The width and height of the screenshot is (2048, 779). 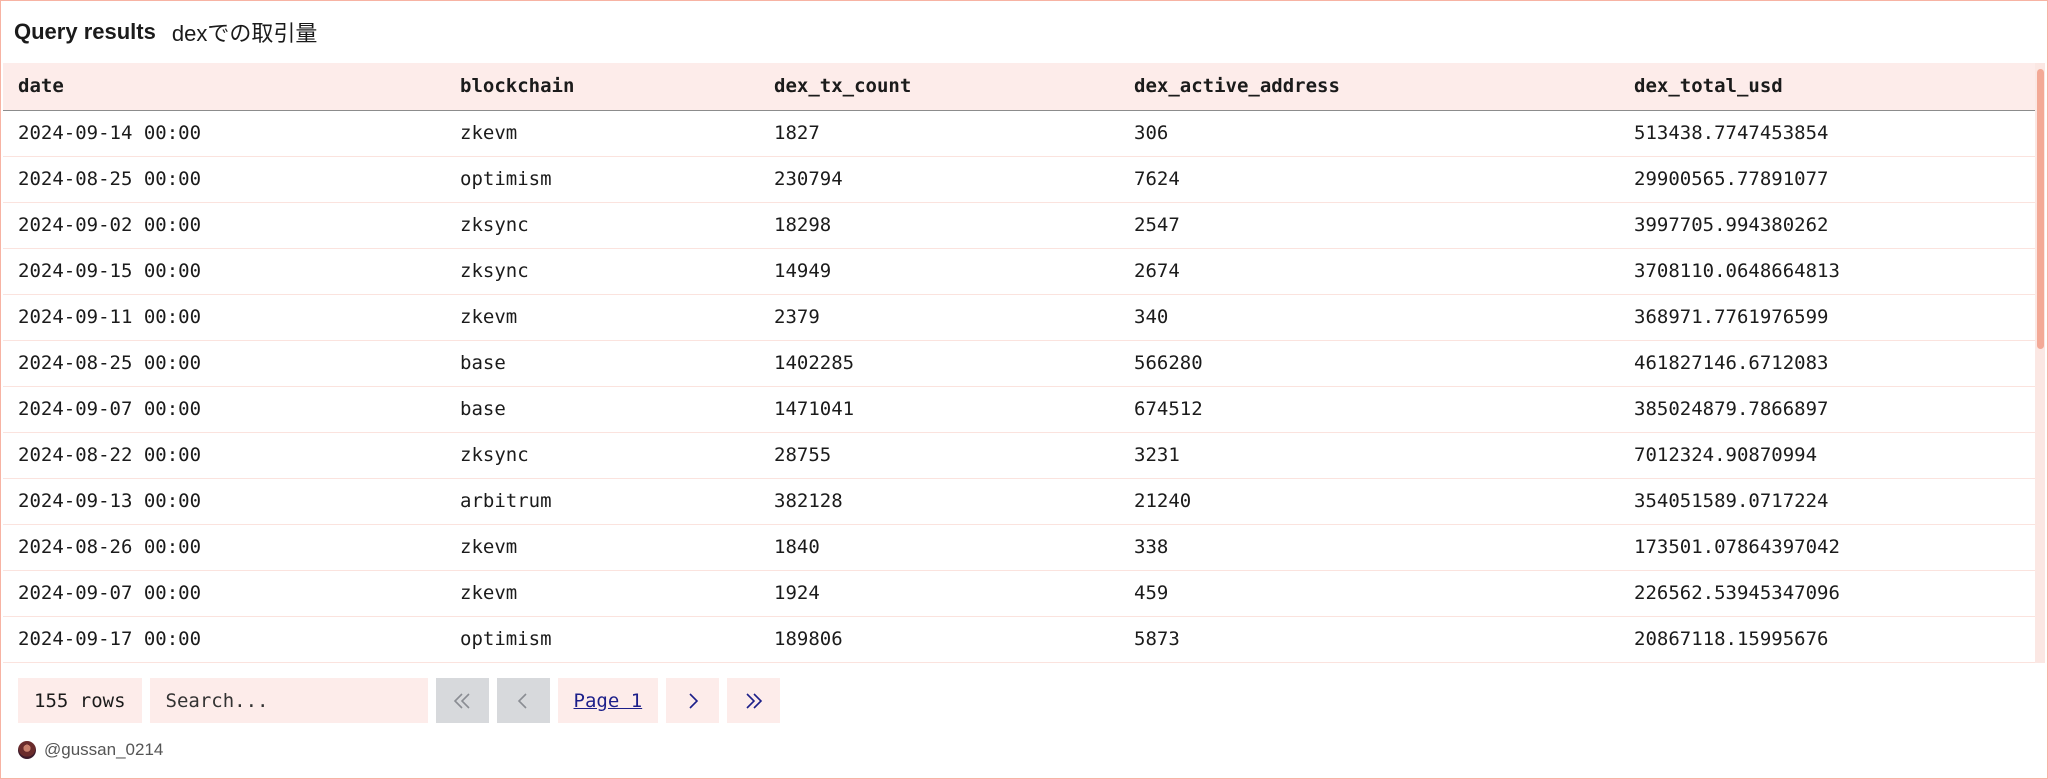 I want to click on column-header-date: date, so click(x=224, y=87).